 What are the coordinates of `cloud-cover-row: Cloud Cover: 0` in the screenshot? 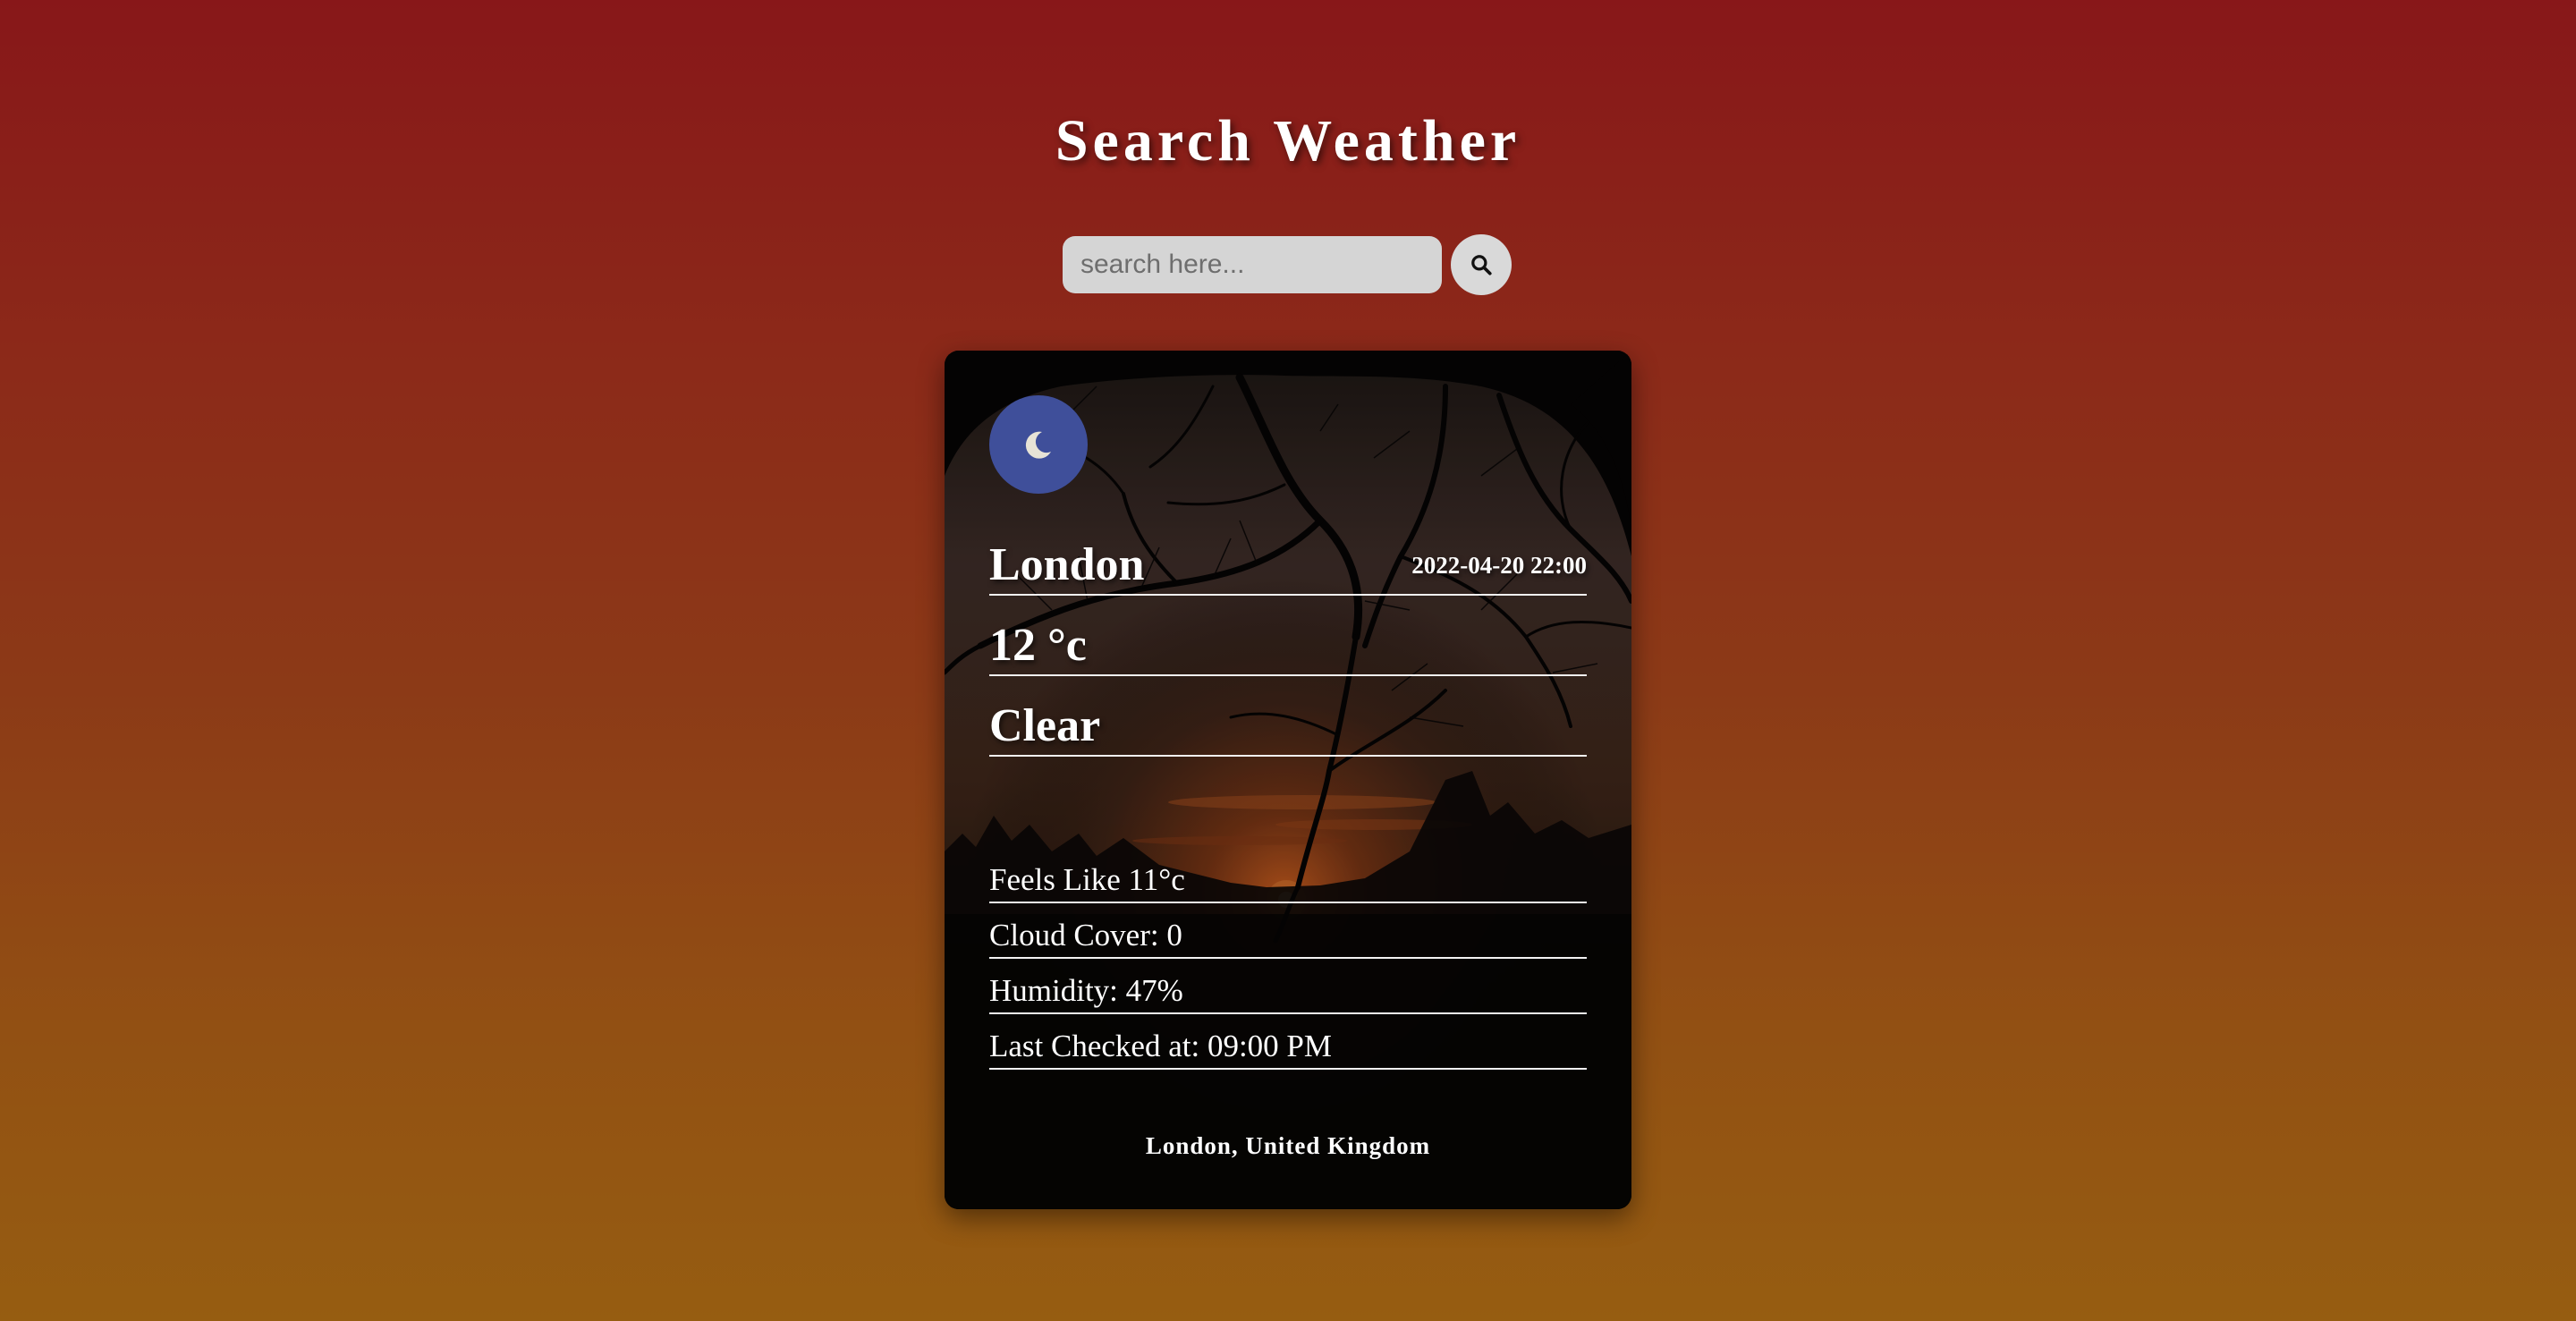 It's located at (1288, 938).